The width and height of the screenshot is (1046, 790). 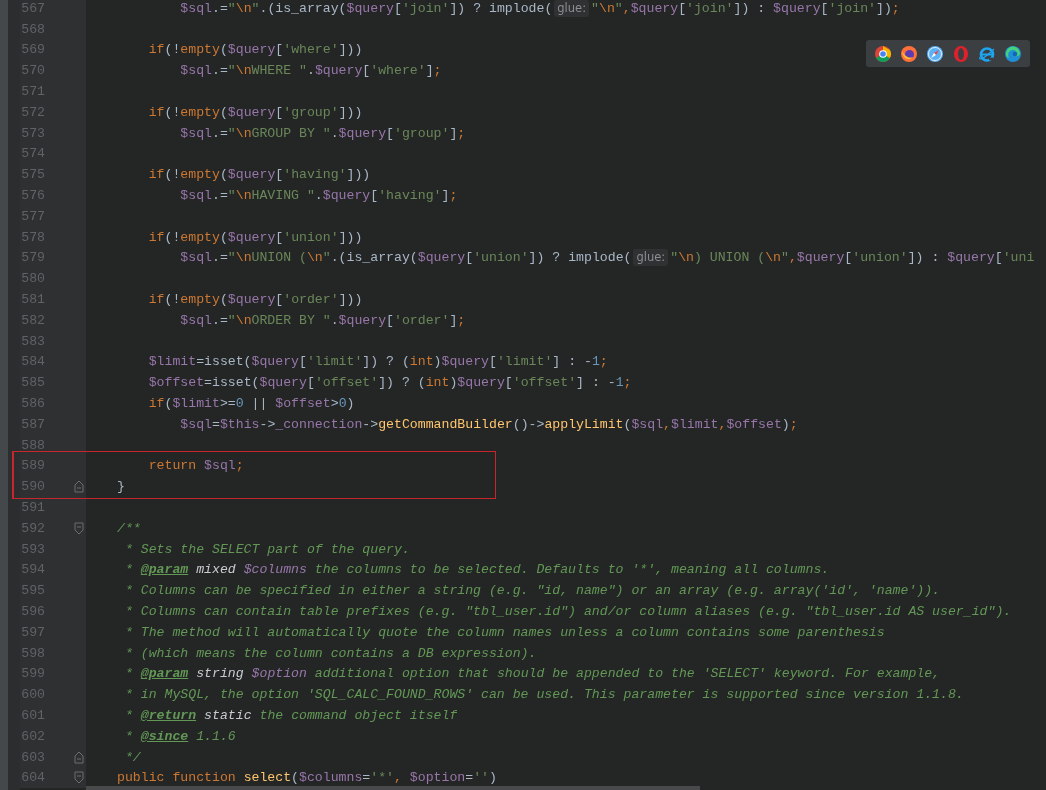 I want to click on code-text: $sql.="\nWHERE ".$query['where'];, so click(x=310, y=71).